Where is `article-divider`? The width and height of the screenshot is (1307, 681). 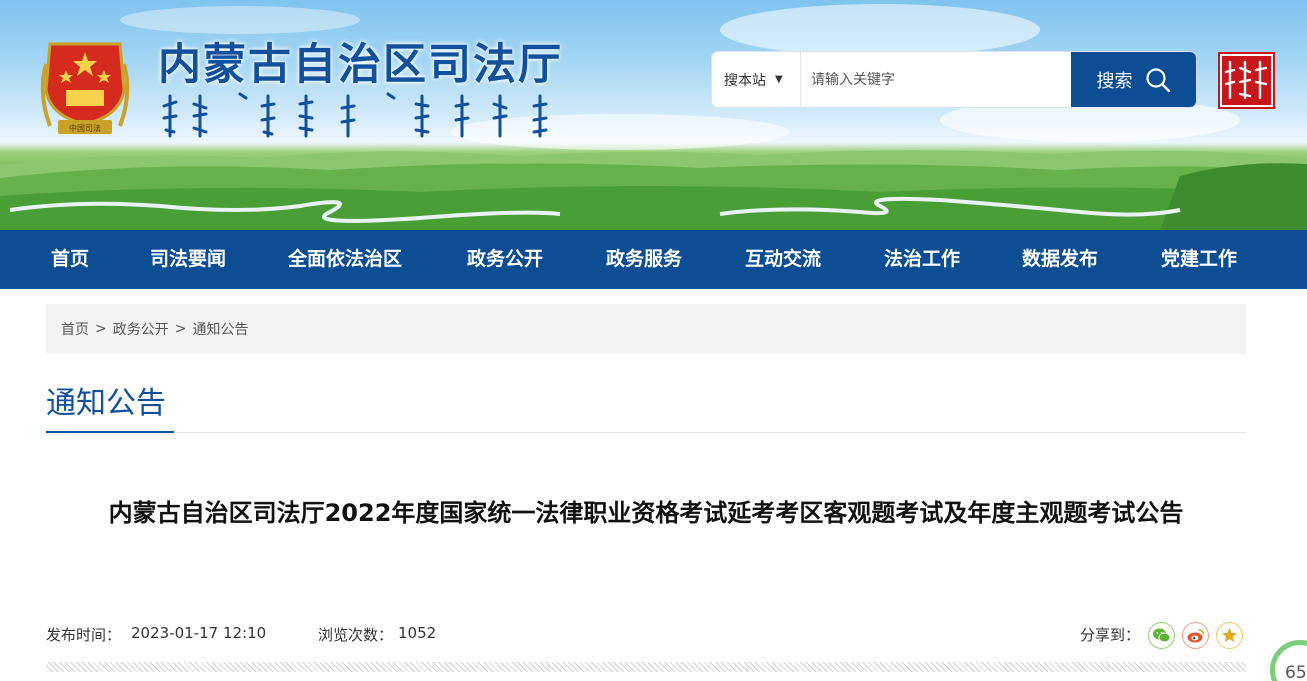 article-divider is located at coordinates (646, 667).